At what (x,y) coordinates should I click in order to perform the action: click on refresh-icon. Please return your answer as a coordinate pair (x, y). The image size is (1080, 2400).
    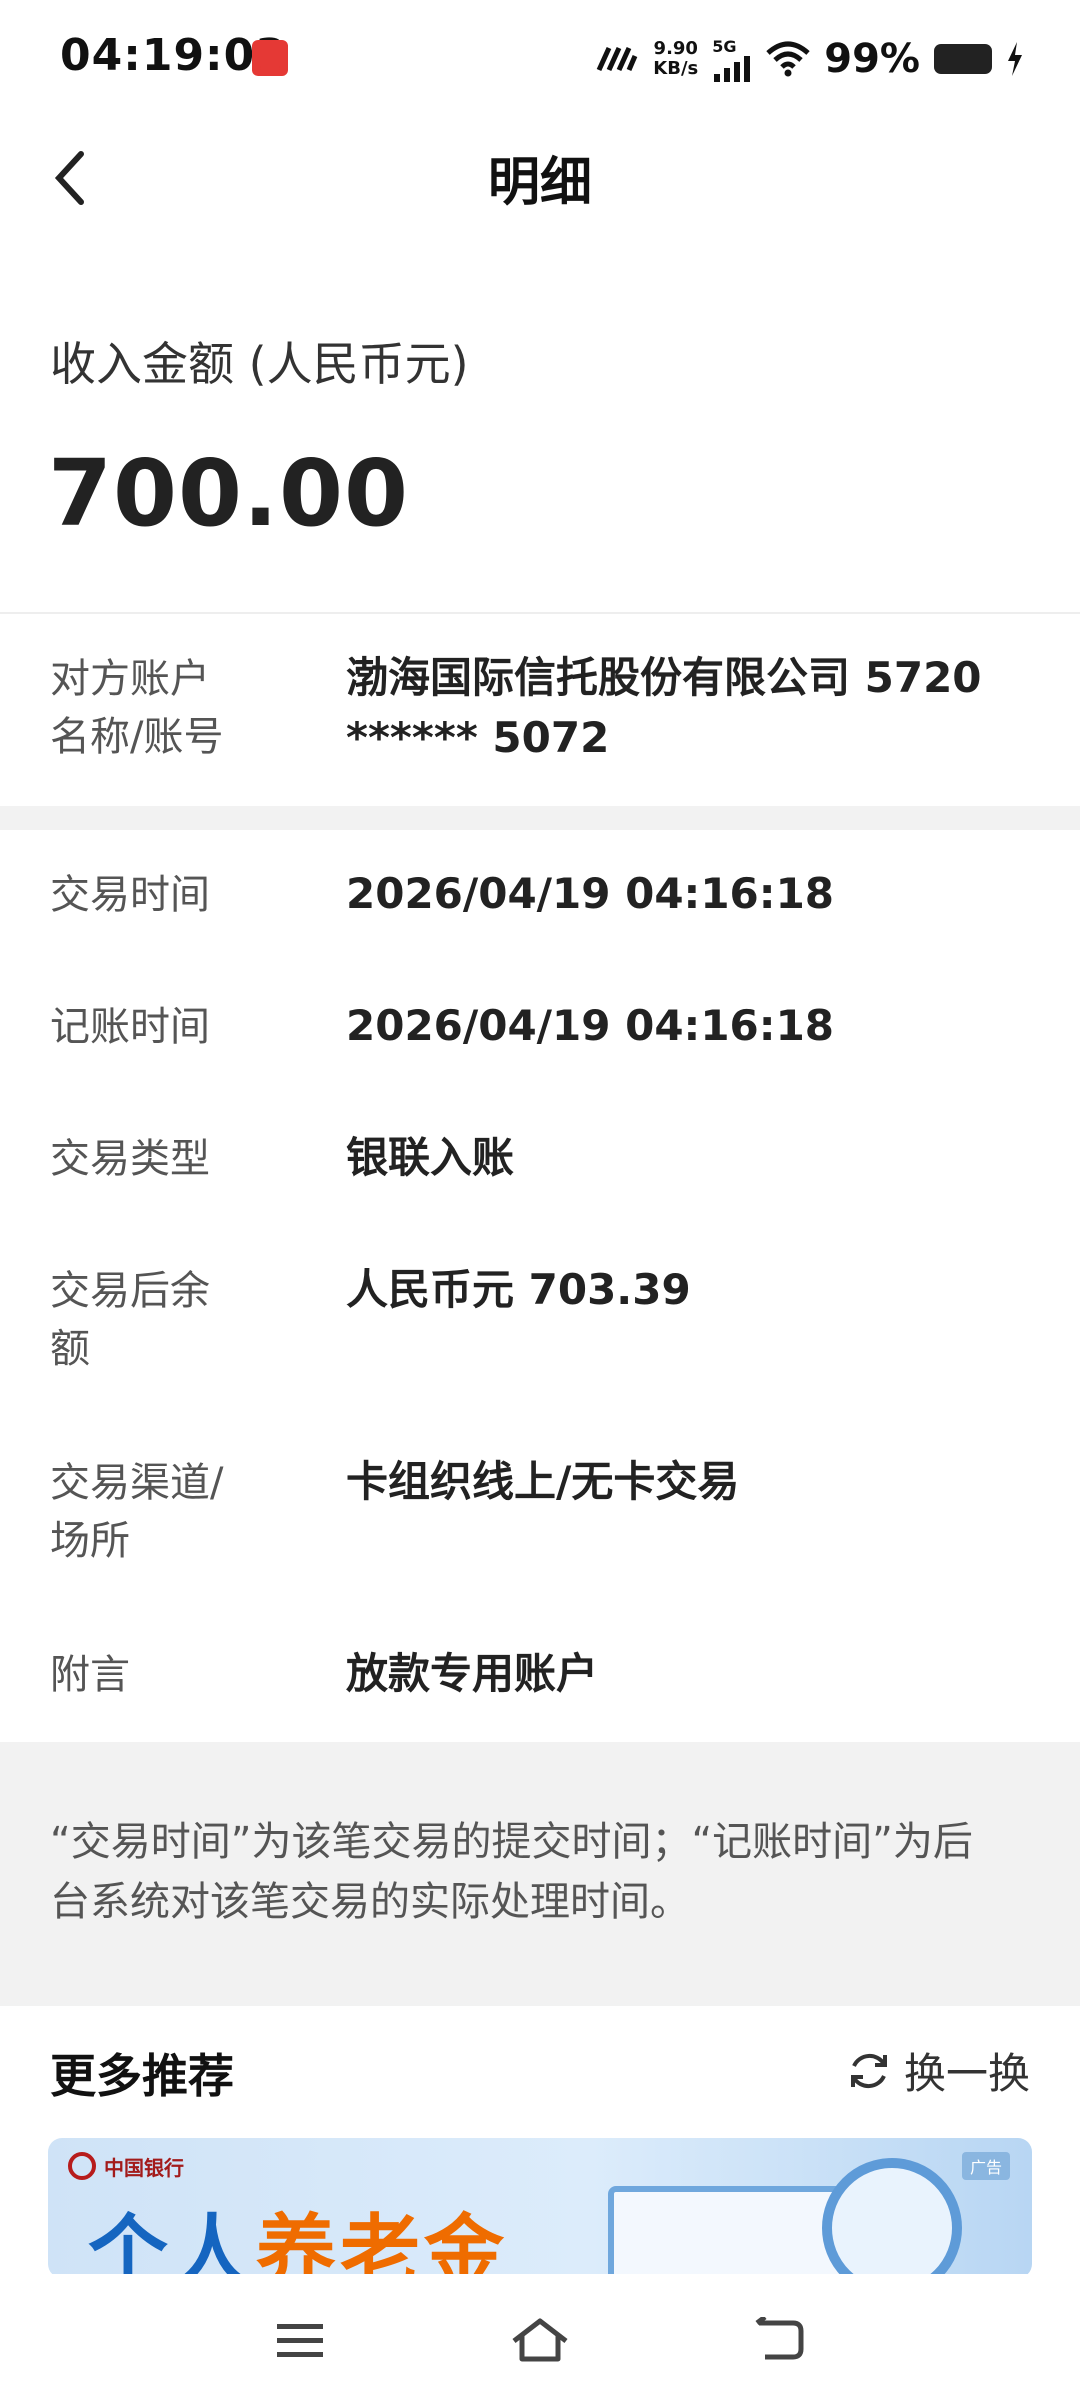
    Looking at the image, I should click on (868, 2070).